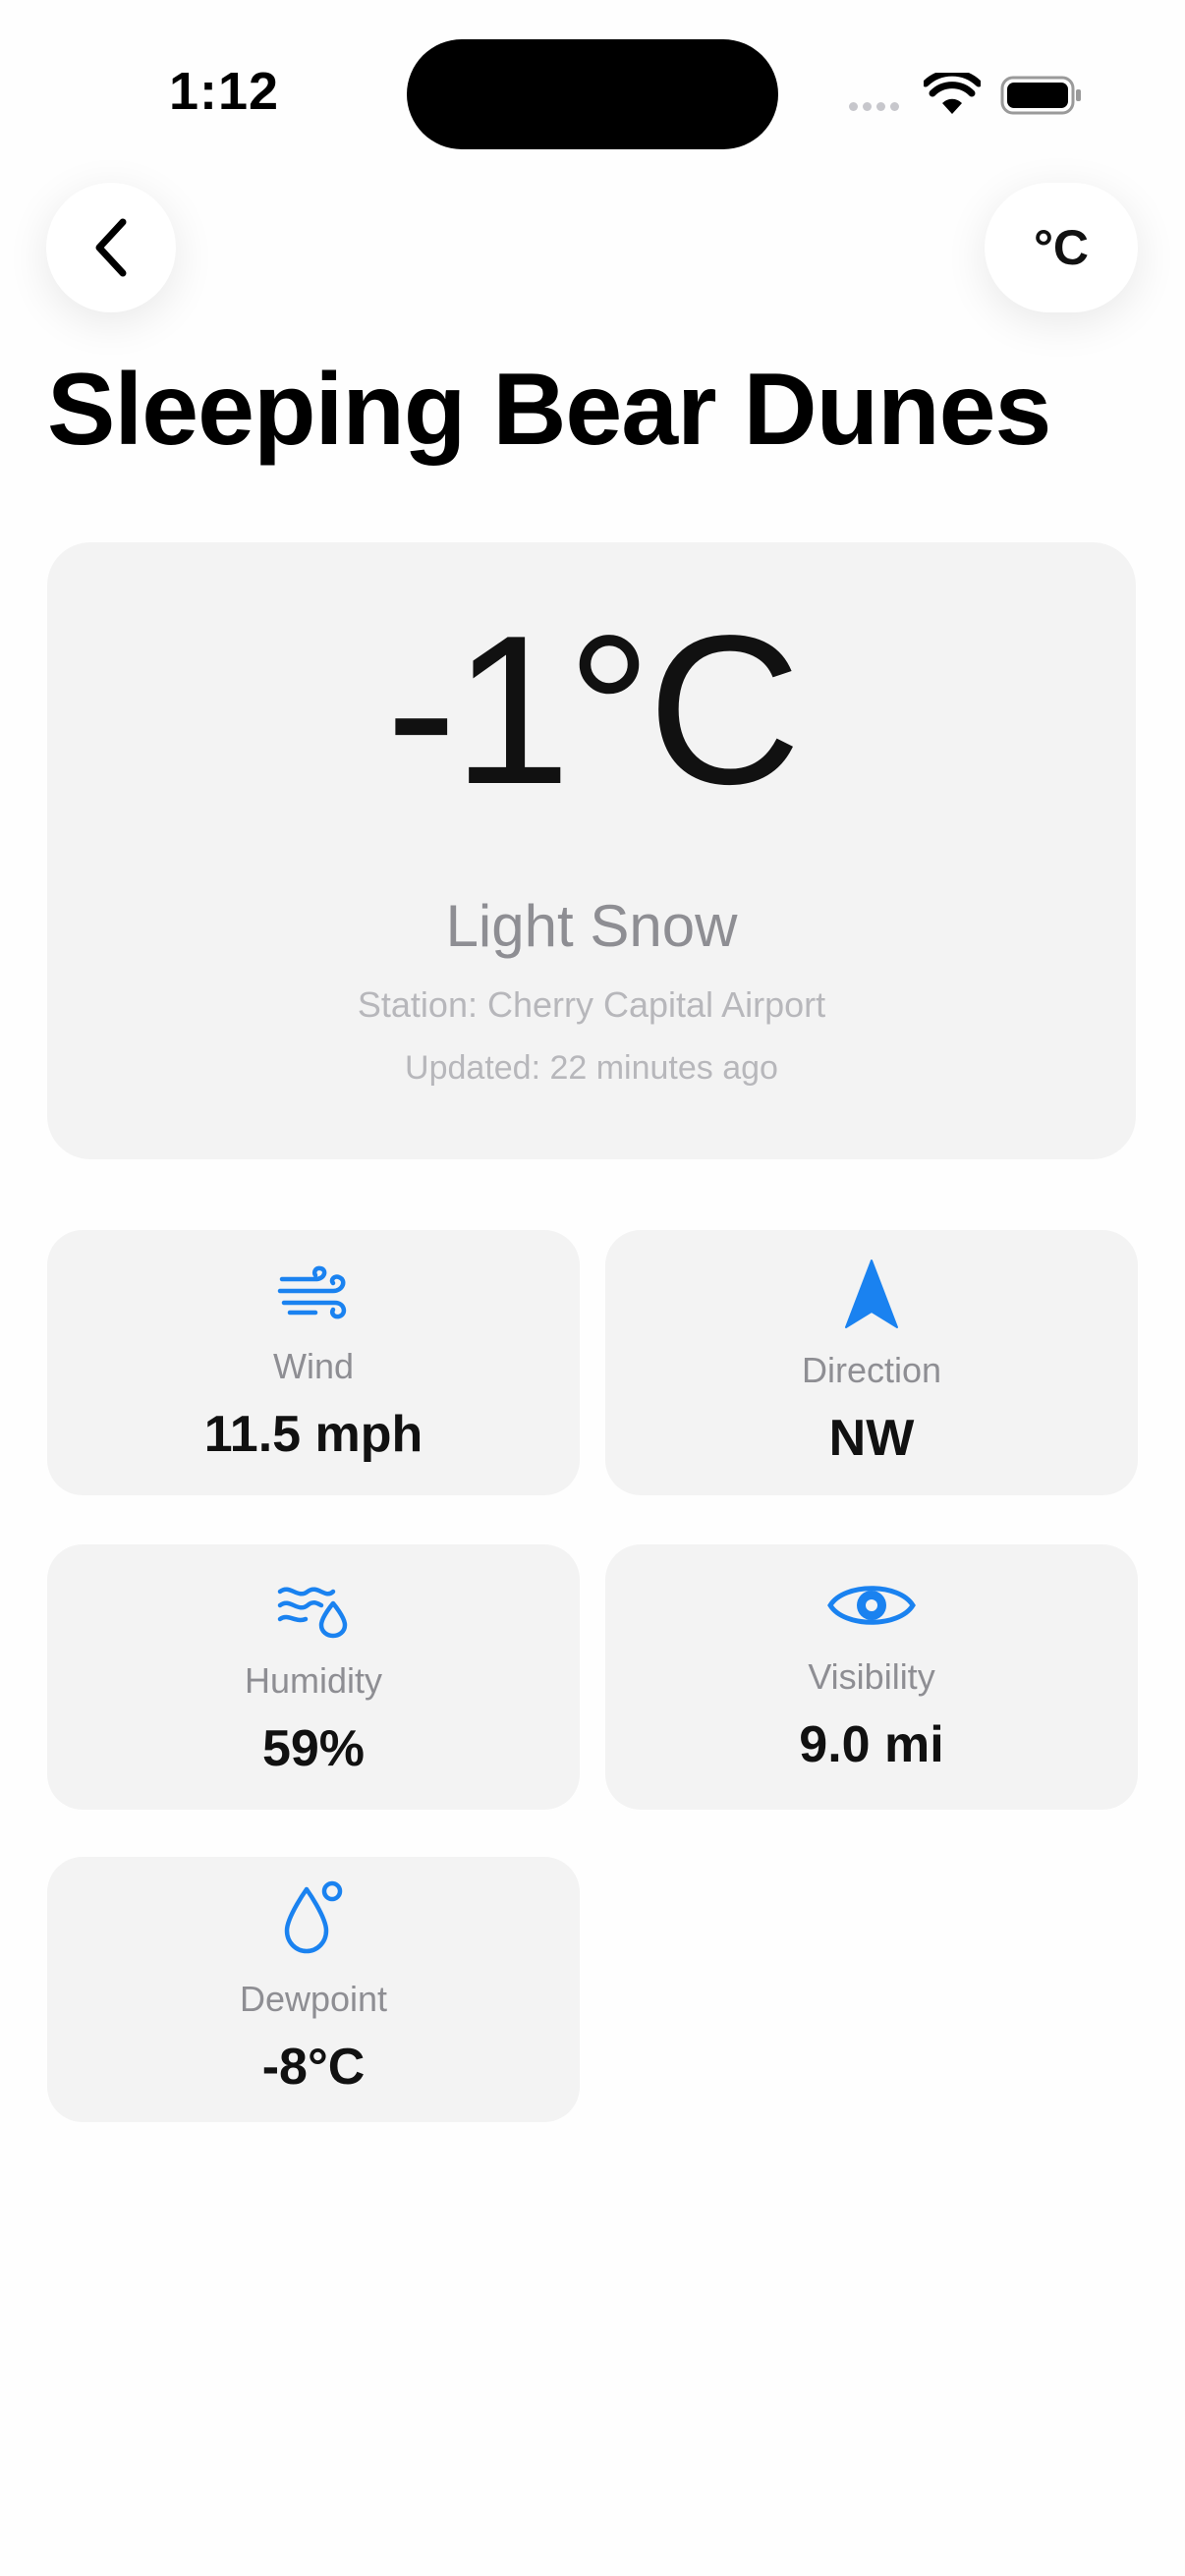 The width and height of the screenshot is (1185, 2576). Describe the element at coordinates (1061, 247) in the screenshot. I see `unit-toggle-button: °C` at that location.